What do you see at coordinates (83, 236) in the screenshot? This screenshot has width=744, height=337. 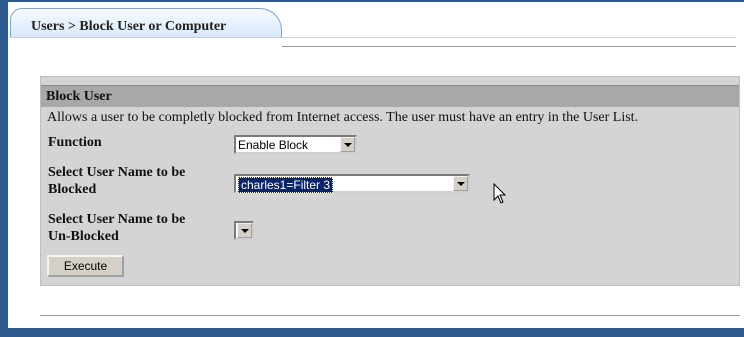 I see `unblock-user-label-line2: Un-Blocked` at bounding box center [83, 236].